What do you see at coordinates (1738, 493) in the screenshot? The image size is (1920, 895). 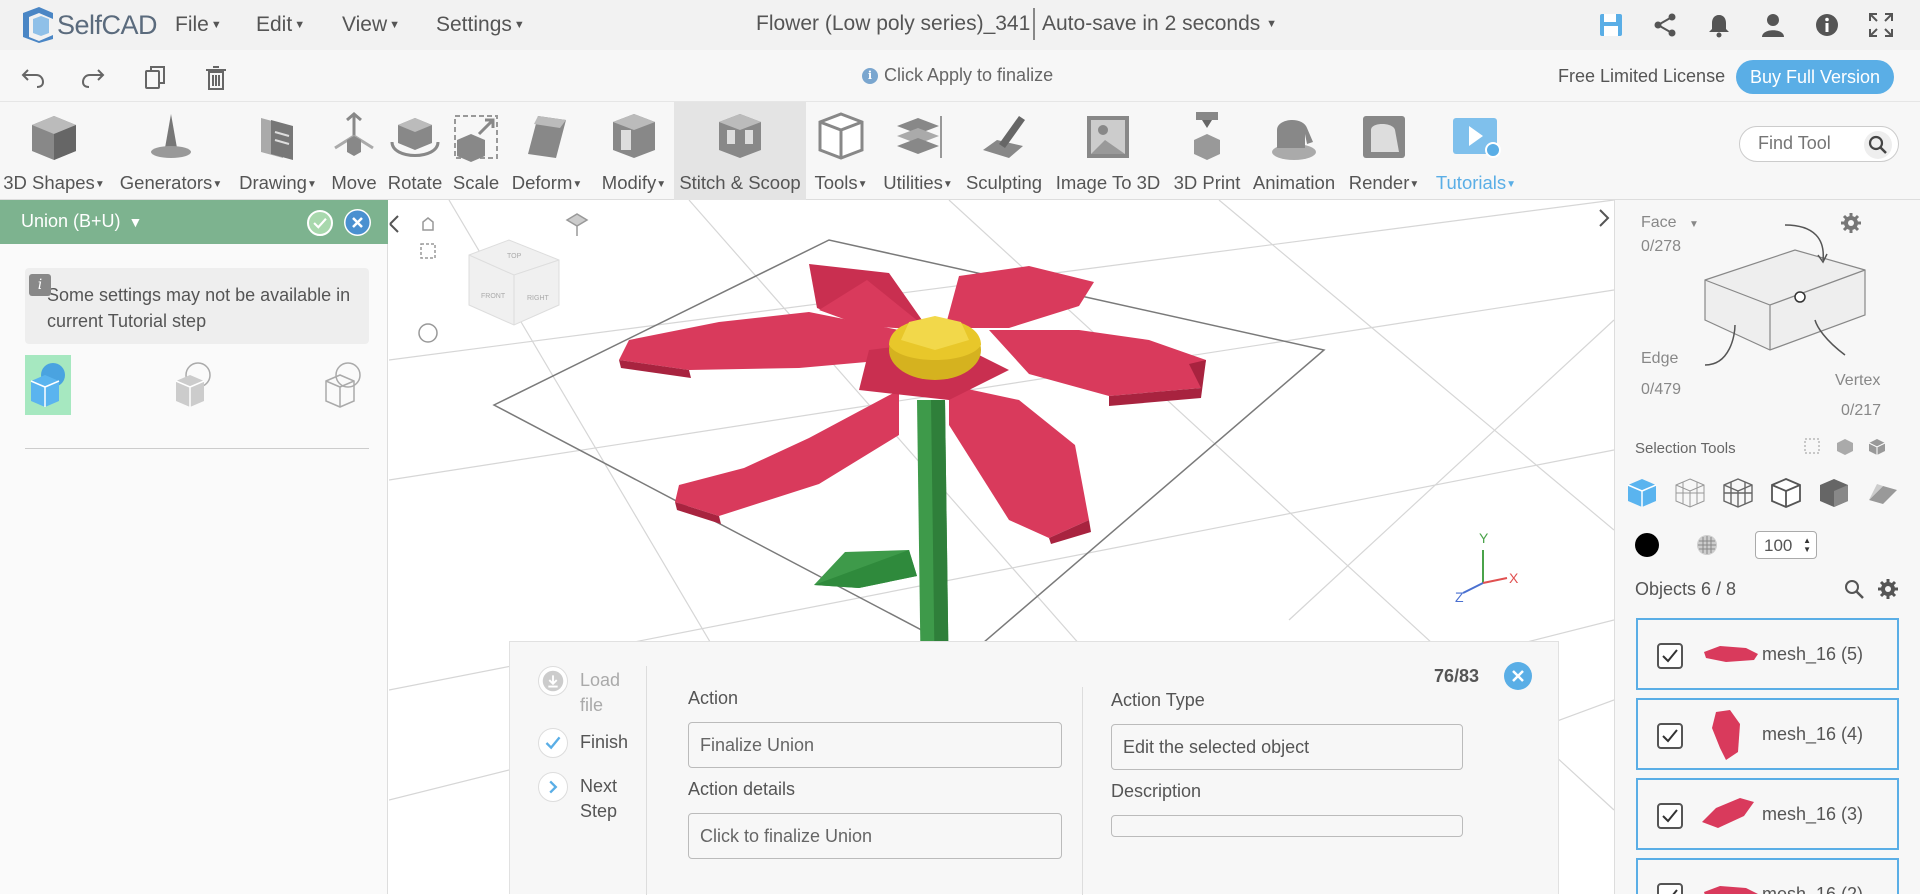 I see `select-mesh-icon` at bounding box center [1738, 493].